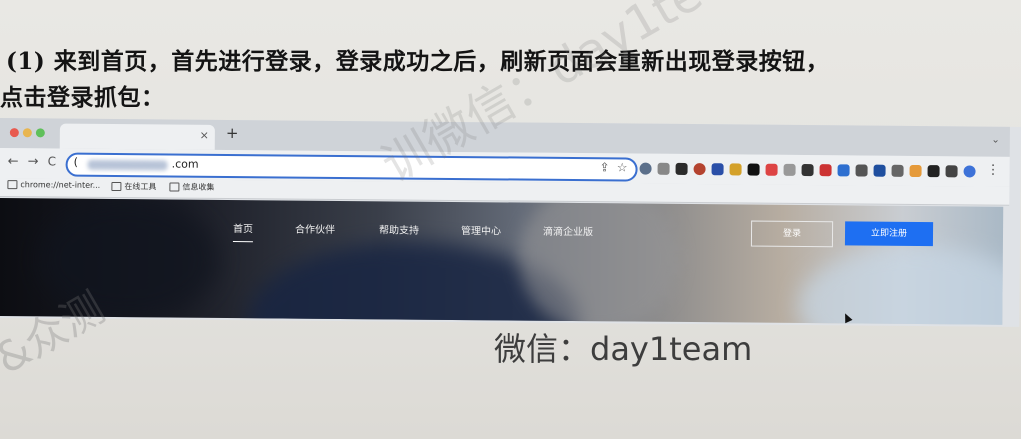  I want to click on bookmark-item: 信息收集, so click(191, 186).